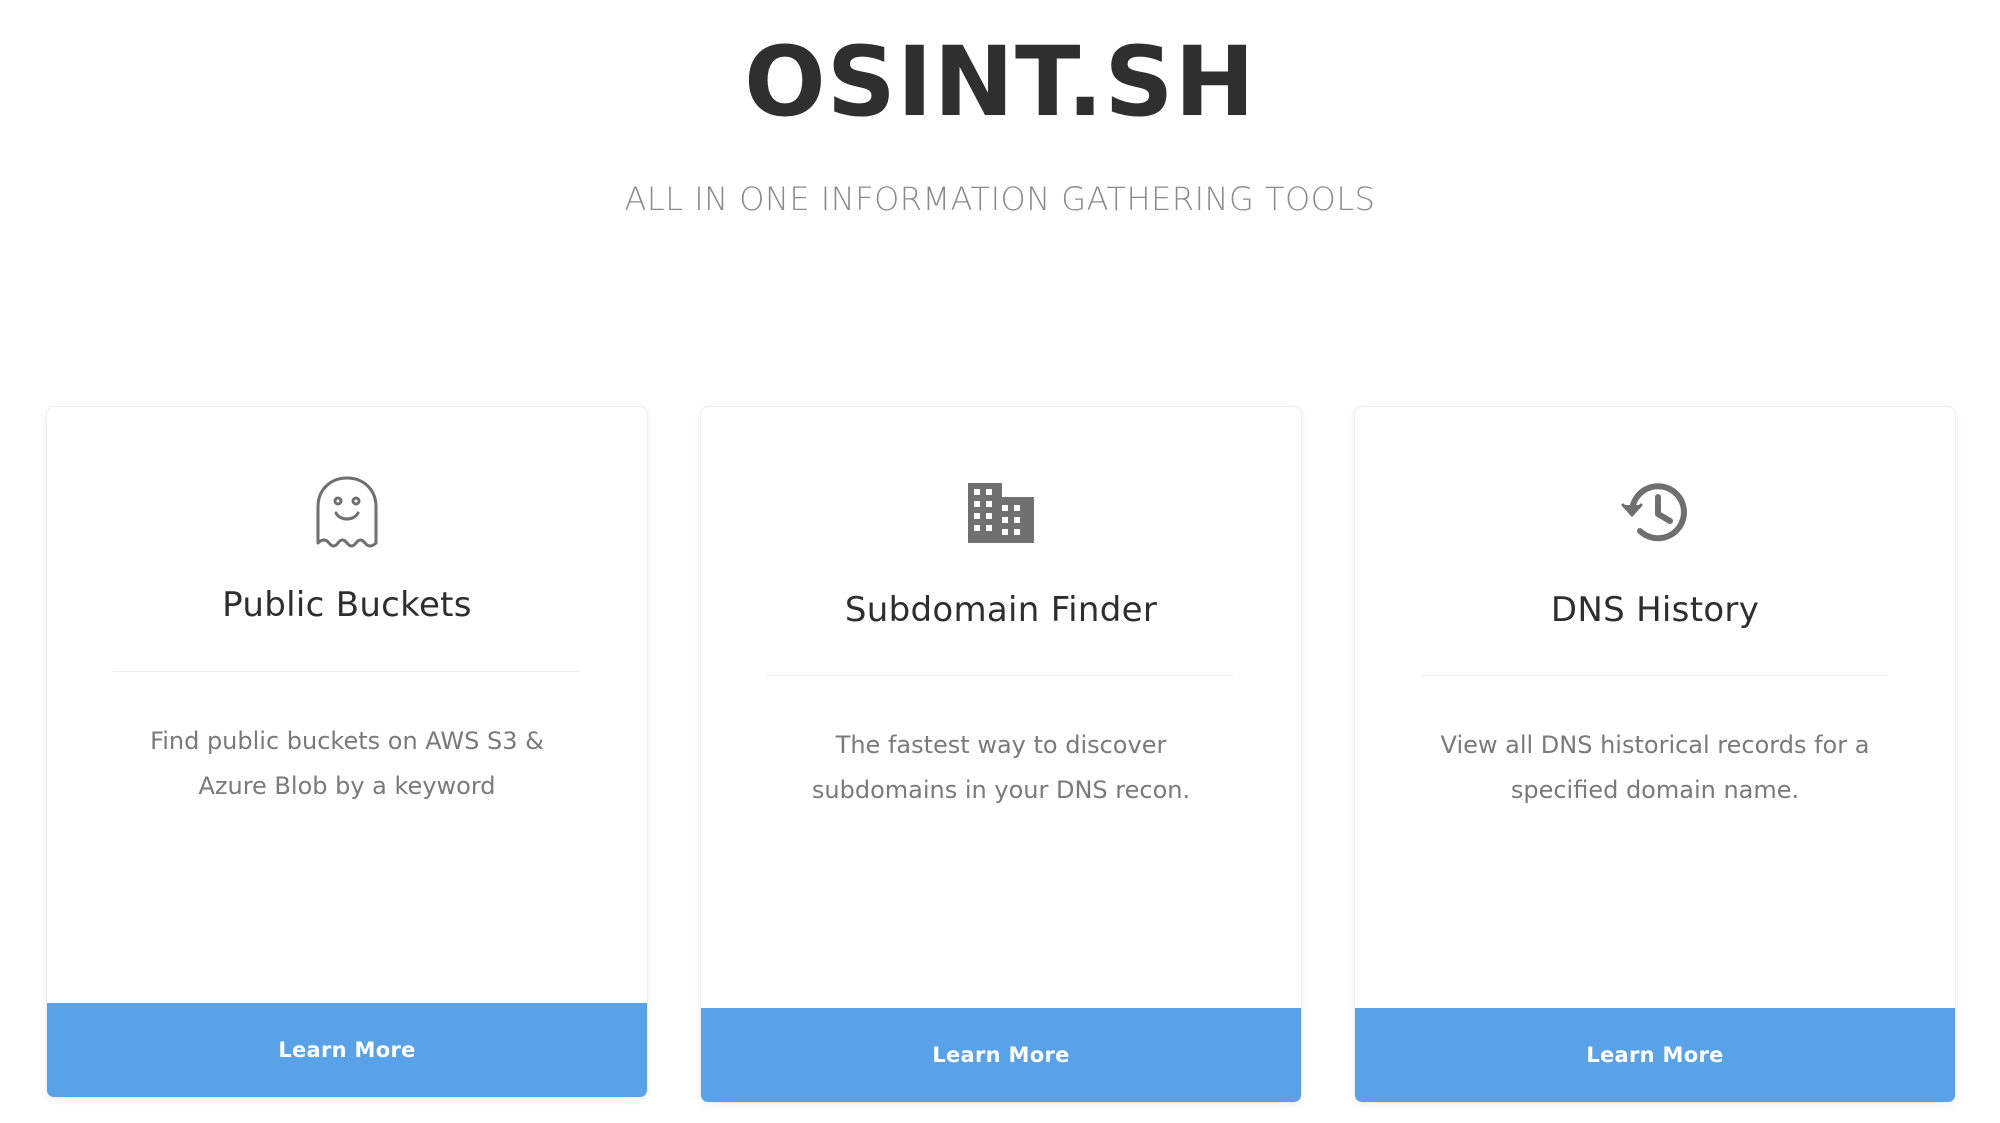 This screenshot has height=1123, width=2000. What do you see at coordinates (347, 513) in the screenshot?
I see `ghost-icon` at bounding box center [347, 513].